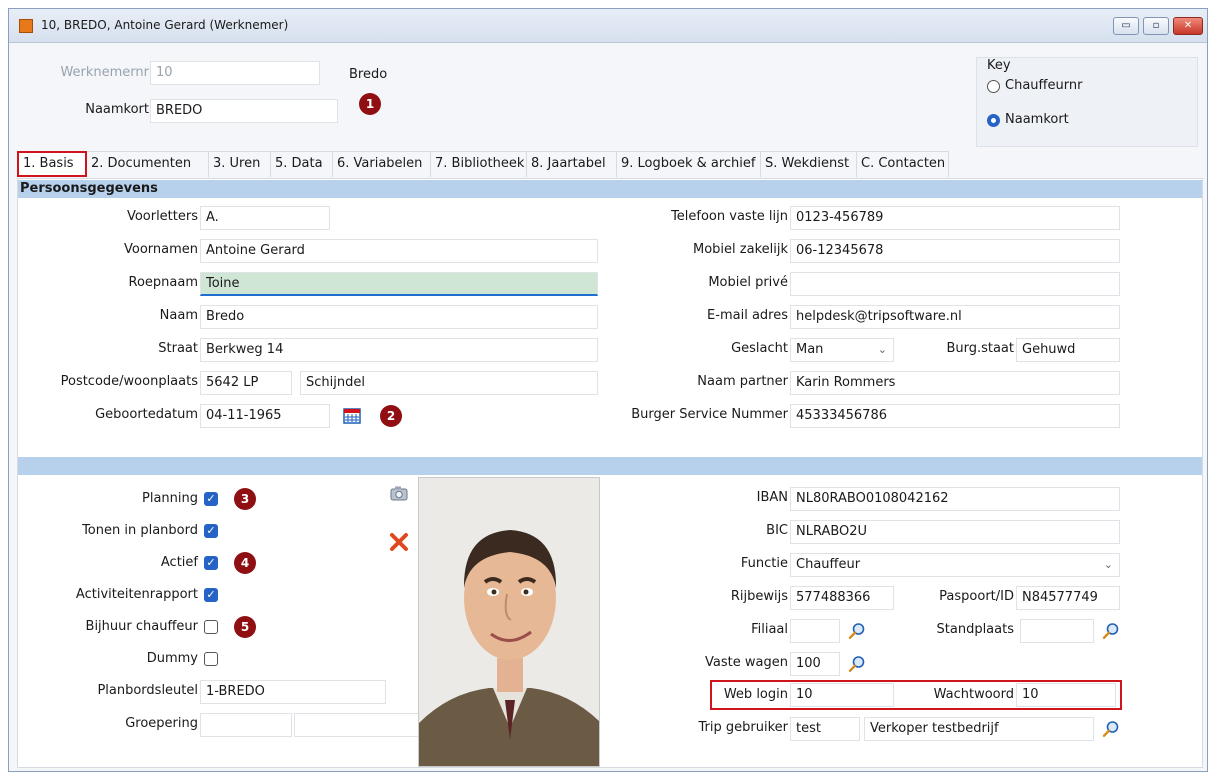 Image resolution: width=1214 pixels, height=772 pixels. I want to click on trip-gebruiker-label: Trip gebruiker, so click(743, 727).